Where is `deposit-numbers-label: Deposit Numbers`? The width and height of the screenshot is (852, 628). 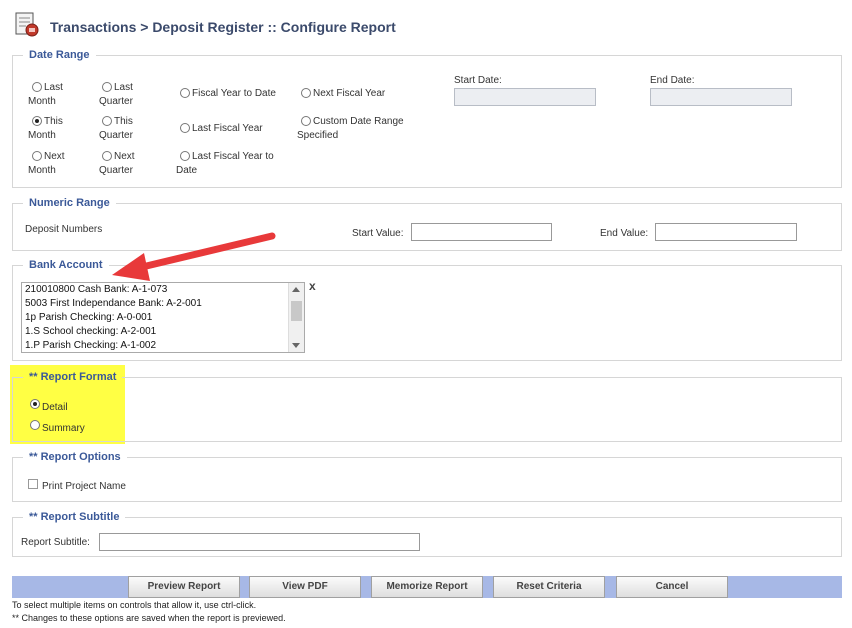
deposit-numbers-label: Deposit Numbers is located at coordinates (64, 229).